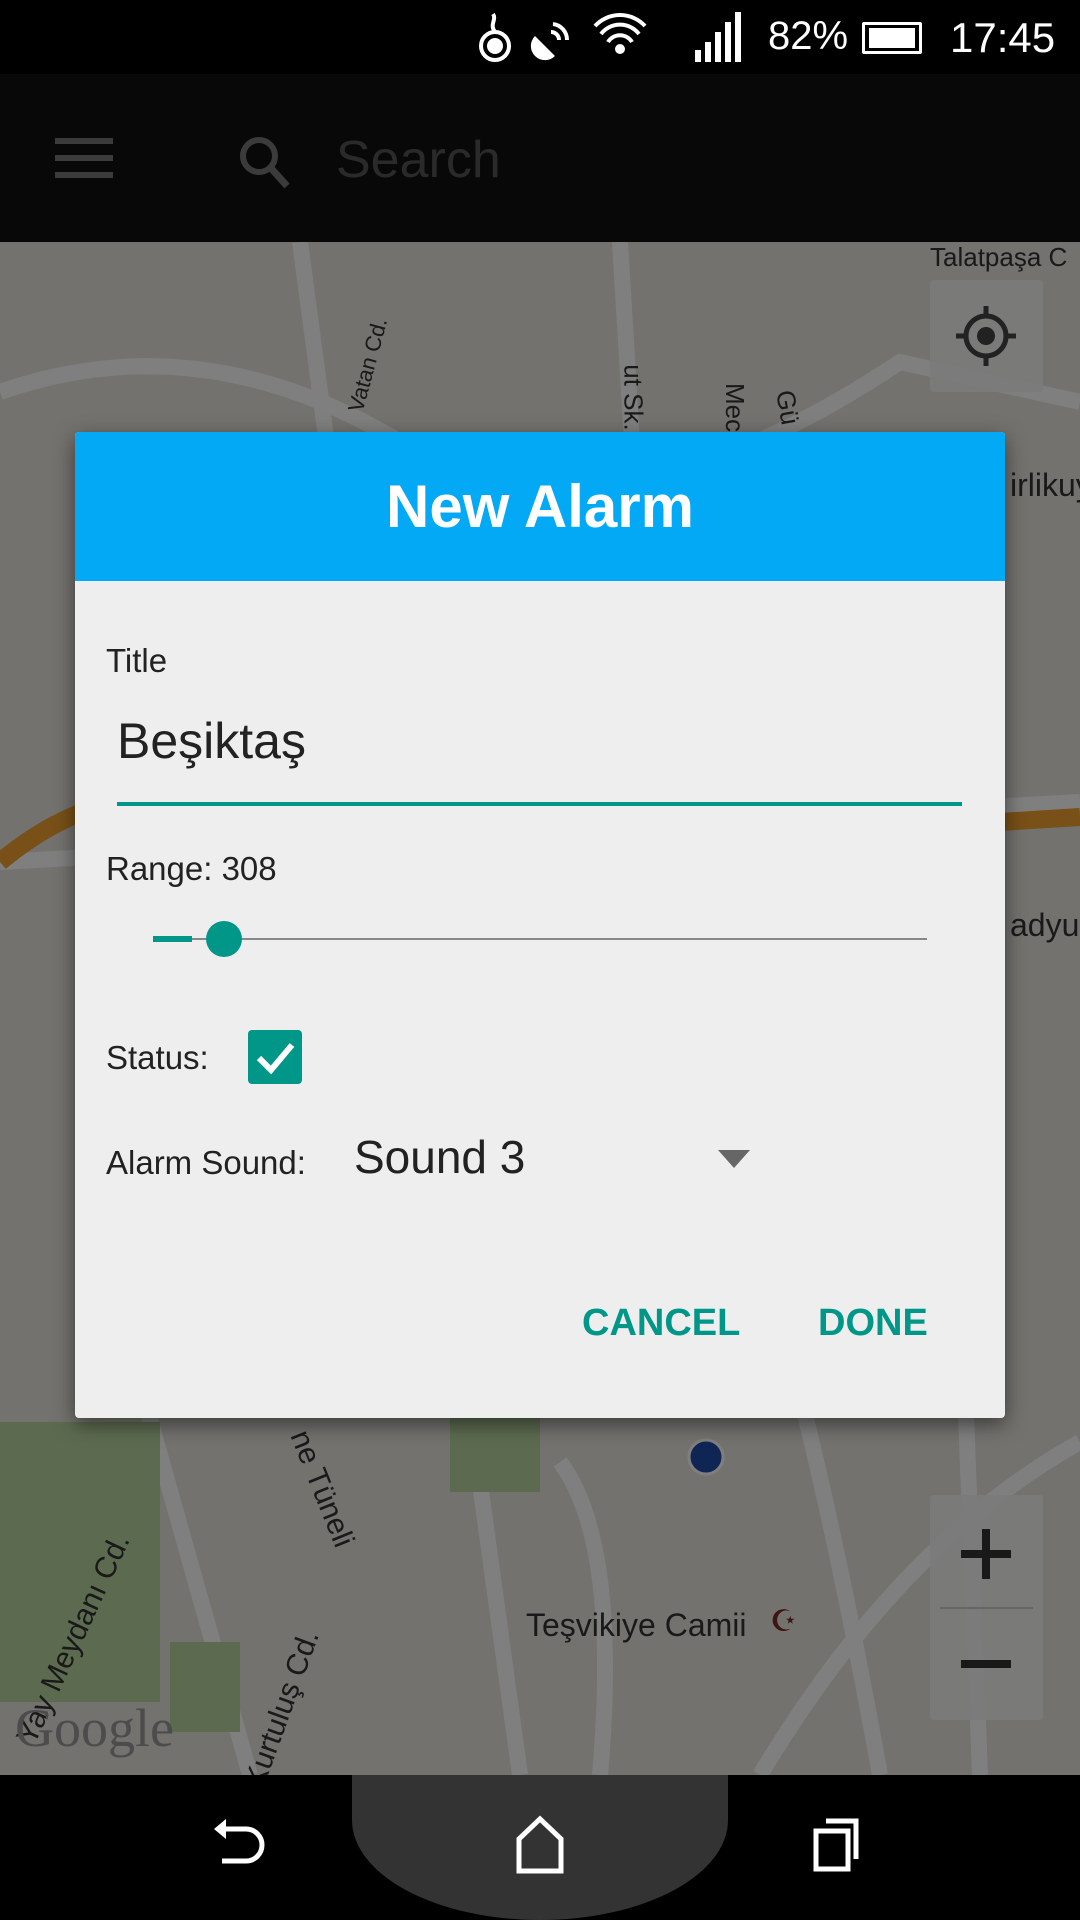 This screenshot has height=1920, width=1080. What do you see at coordinates (157, 1057) in the screenshot?
I see `status-label: Status:` at bounding box center [157, 1057].